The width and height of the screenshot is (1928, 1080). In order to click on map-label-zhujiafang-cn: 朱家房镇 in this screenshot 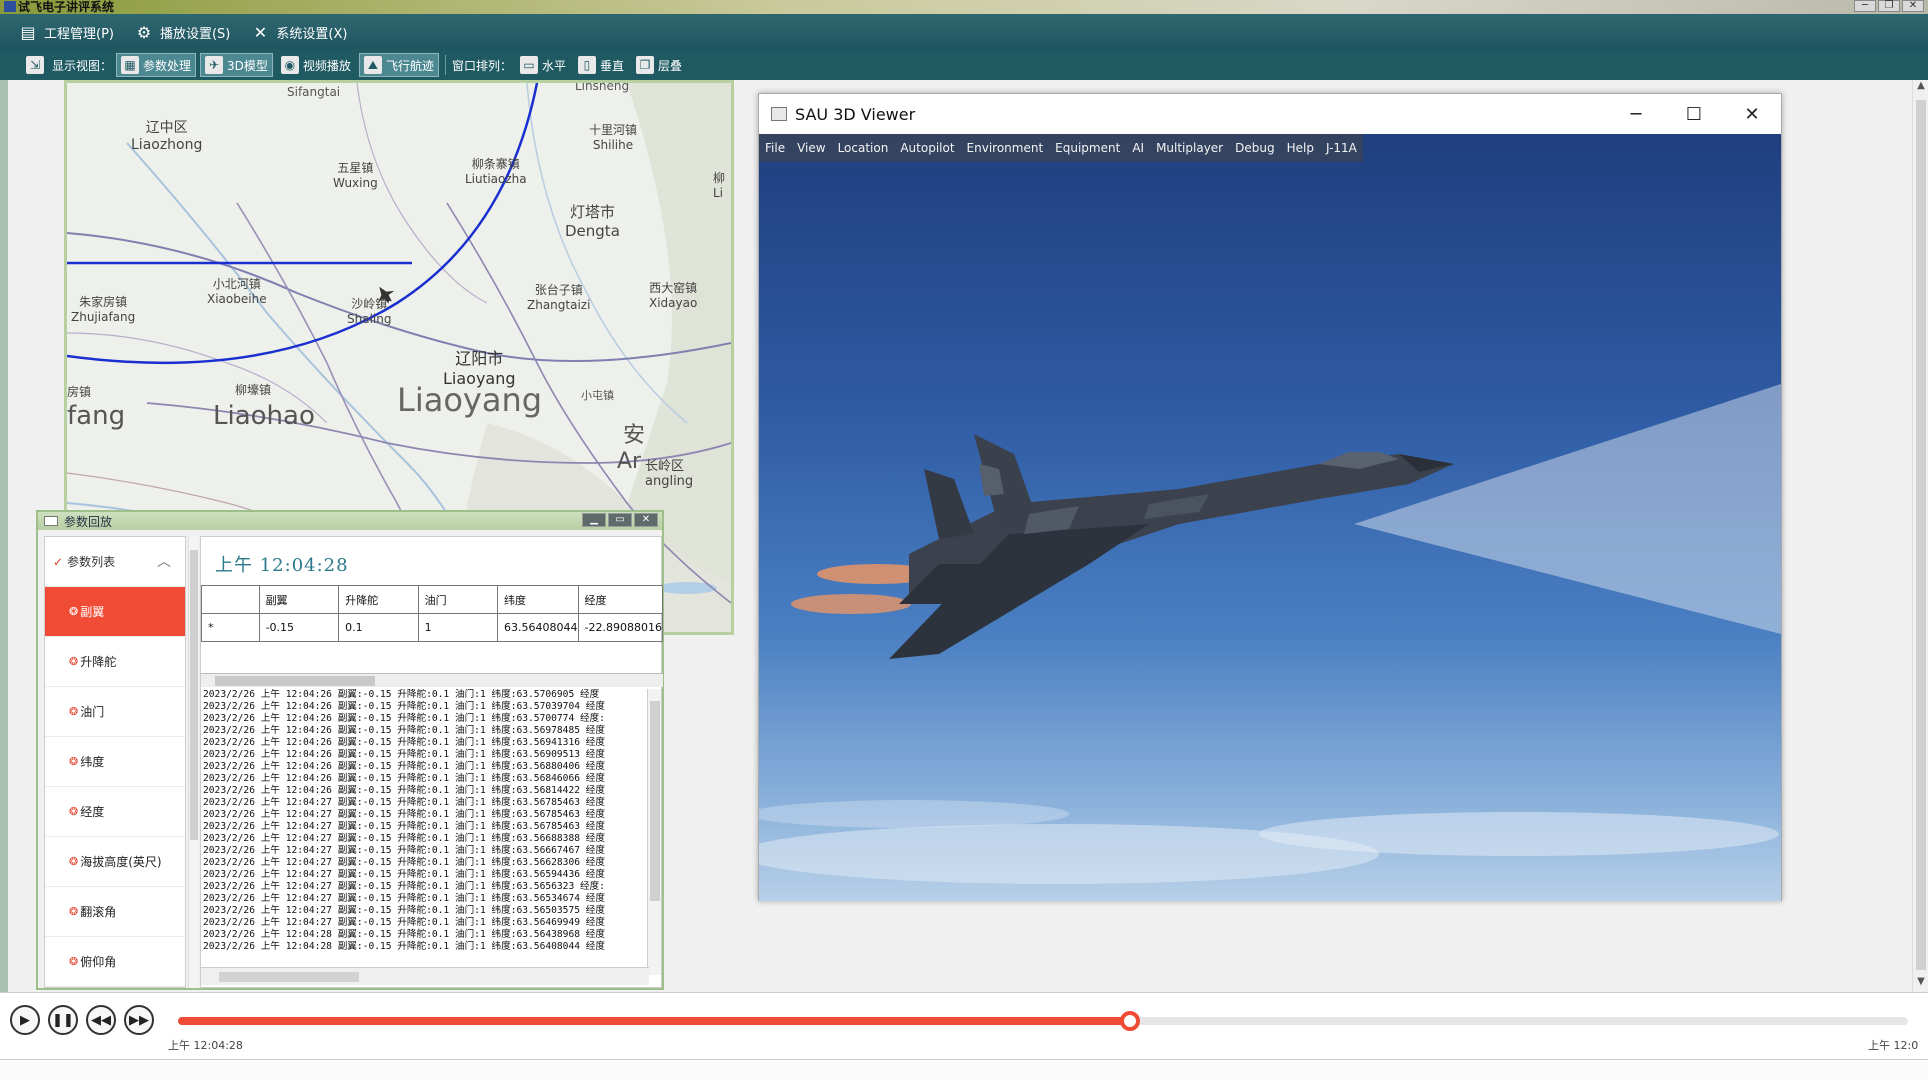, I will do `click(103, 302)`.